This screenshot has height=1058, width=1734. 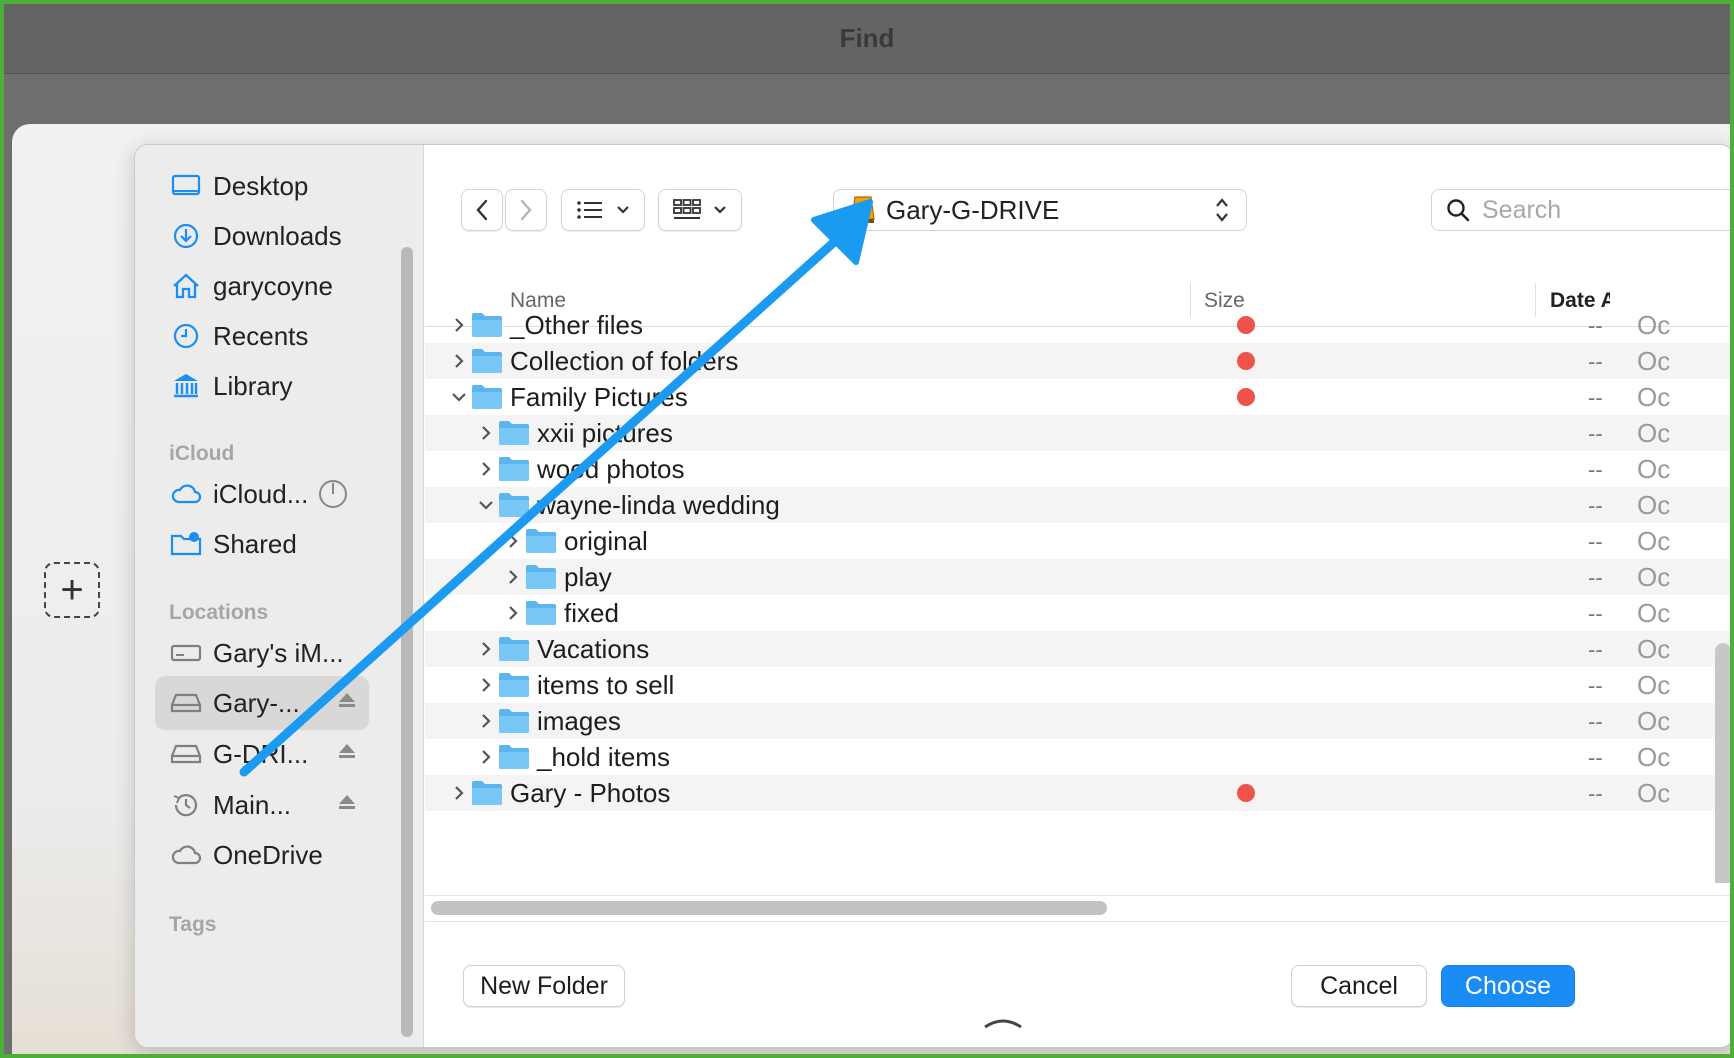 What do you see at coordinates (186, 236) in the screenshot?
I see `download-icon` at bounding box center [186, 236].